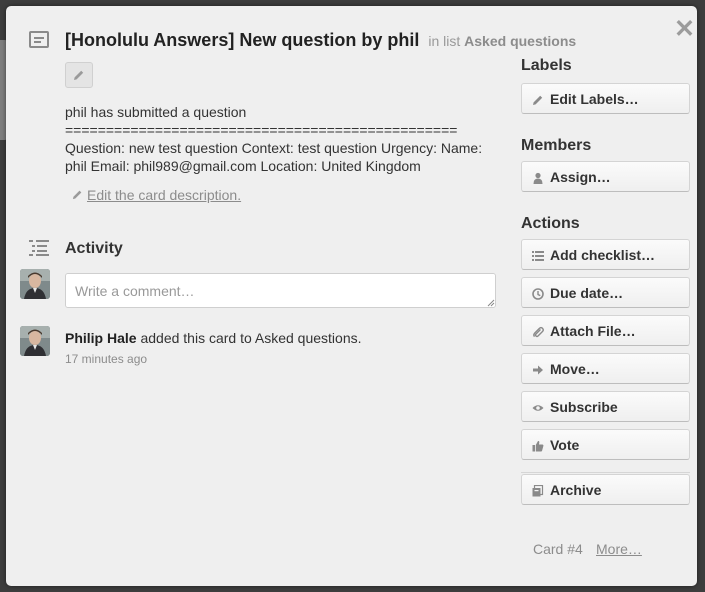  I want to click on member-avatar, so click(35, 341).